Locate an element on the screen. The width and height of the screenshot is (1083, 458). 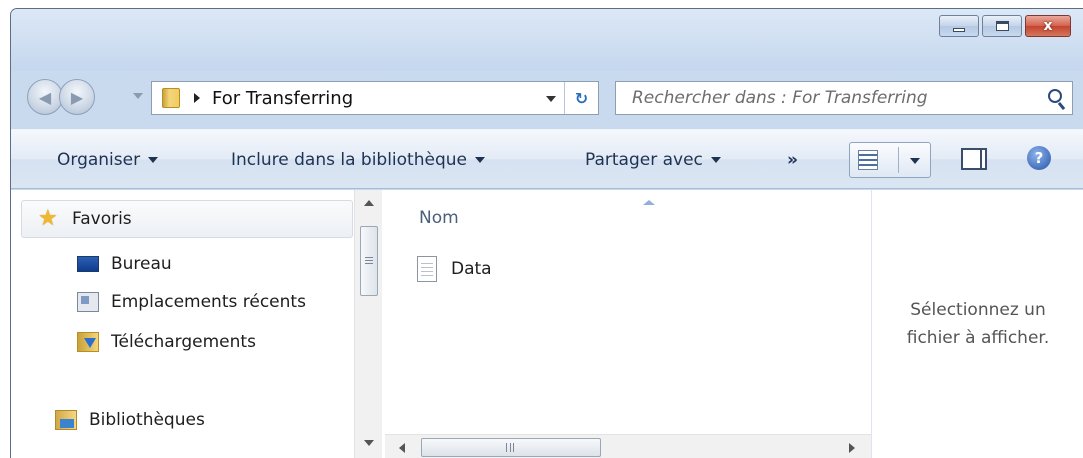
forward-button: ▶ is located at coordinates (77, 97).